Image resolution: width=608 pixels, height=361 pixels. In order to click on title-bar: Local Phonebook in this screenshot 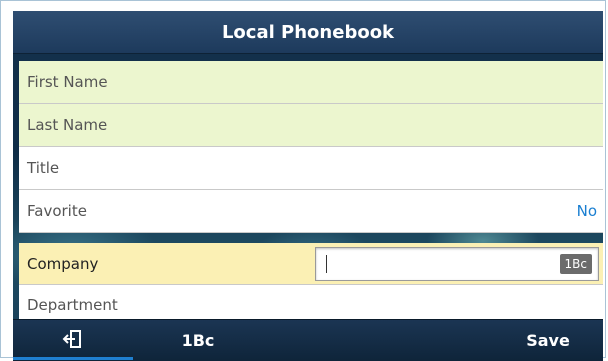, I will do `click(308, 32)`.